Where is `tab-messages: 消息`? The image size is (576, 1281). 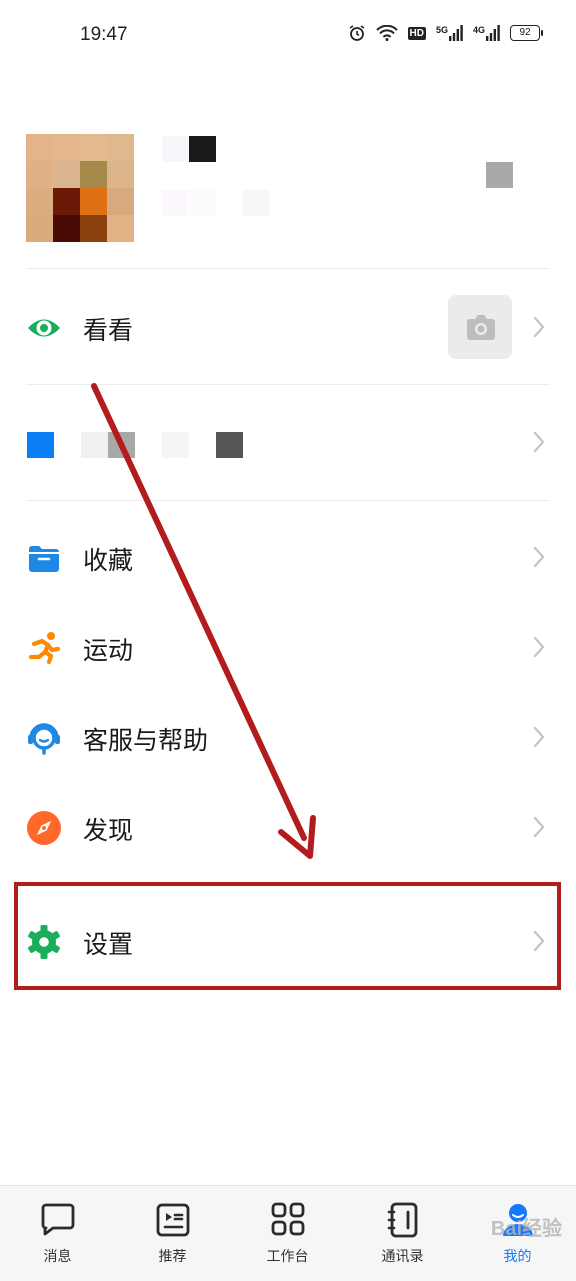
tab-messages: 消息 is located at coordinates (57, 1233).